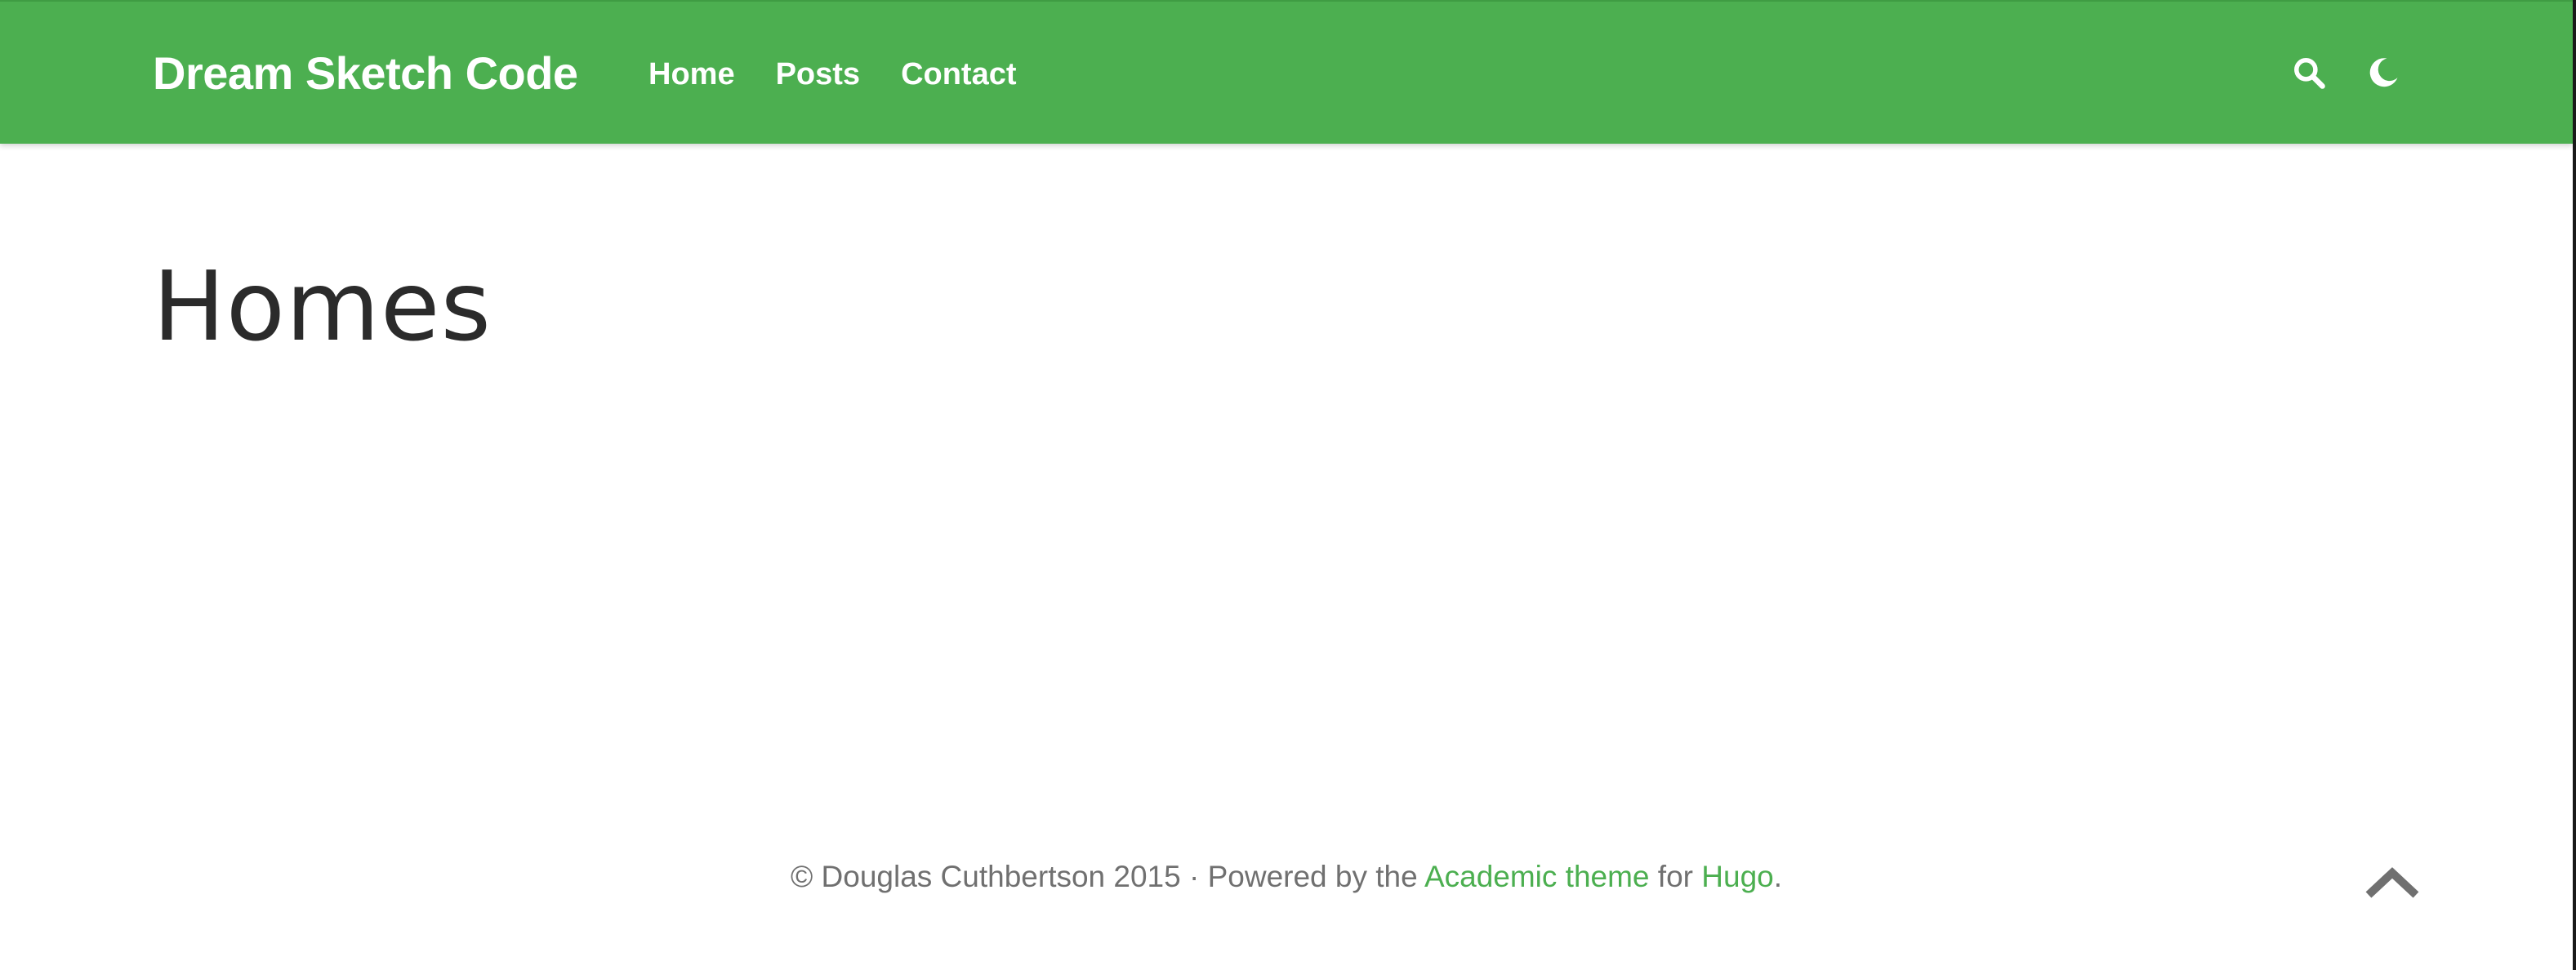  I want to click on dark-mode-toggle, so click(2383, 72).